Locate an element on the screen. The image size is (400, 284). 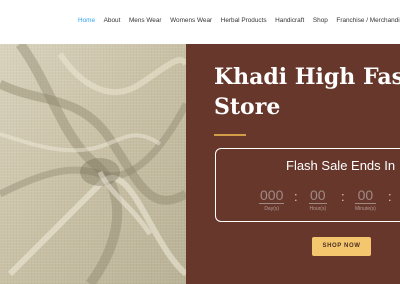
minutes-label: Minute(s) is located at coordinates (365, 209).